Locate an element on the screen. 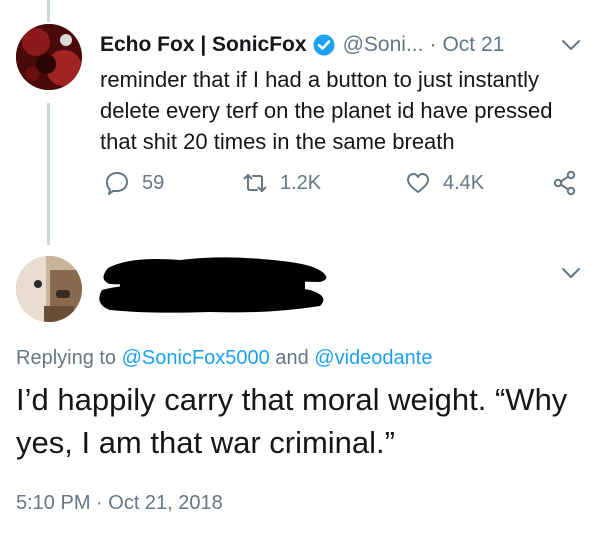 This screenshot has height=541, width=600. mention-link: @videodante is located at coordinates (373, 358).